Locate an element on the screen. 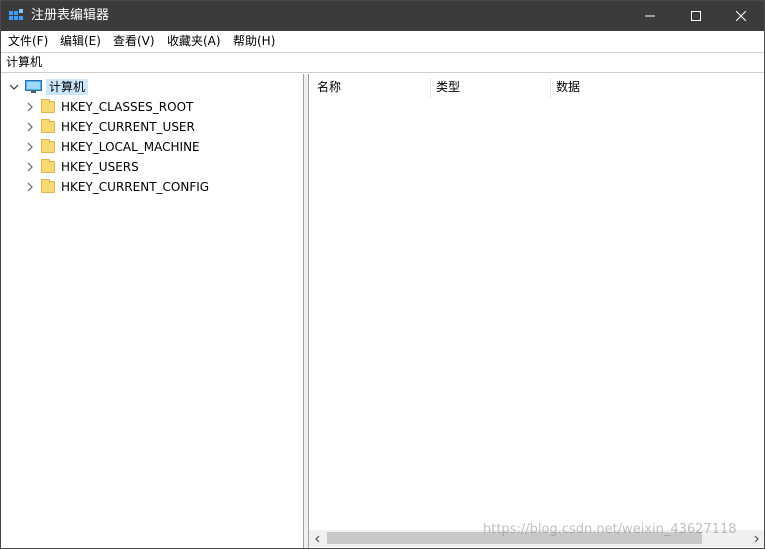  watermark-text: https://blog.csdn.net/weixin_43627118 is located at coordinates (610, 529).